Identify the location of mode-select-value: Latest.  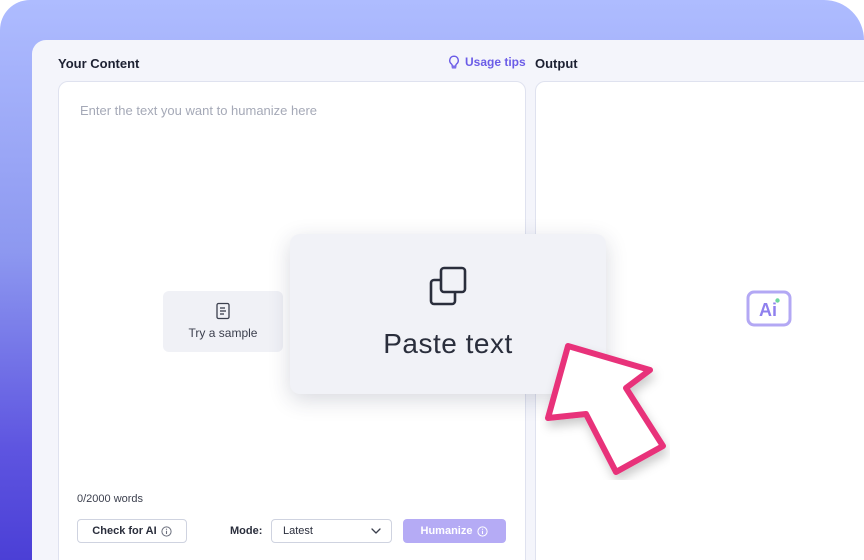
(298, 531).